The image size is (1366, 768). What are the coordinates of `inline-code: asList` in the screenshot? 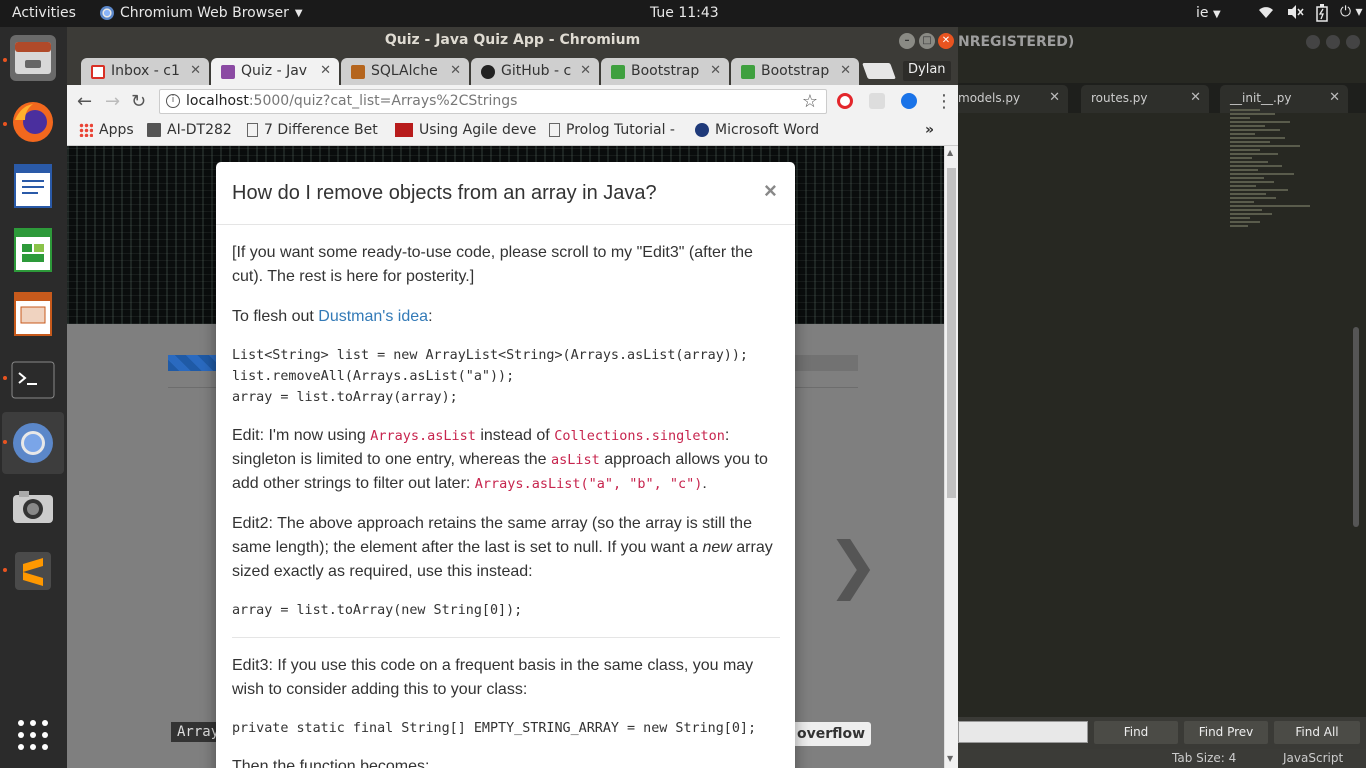 It's located at (575, 460).